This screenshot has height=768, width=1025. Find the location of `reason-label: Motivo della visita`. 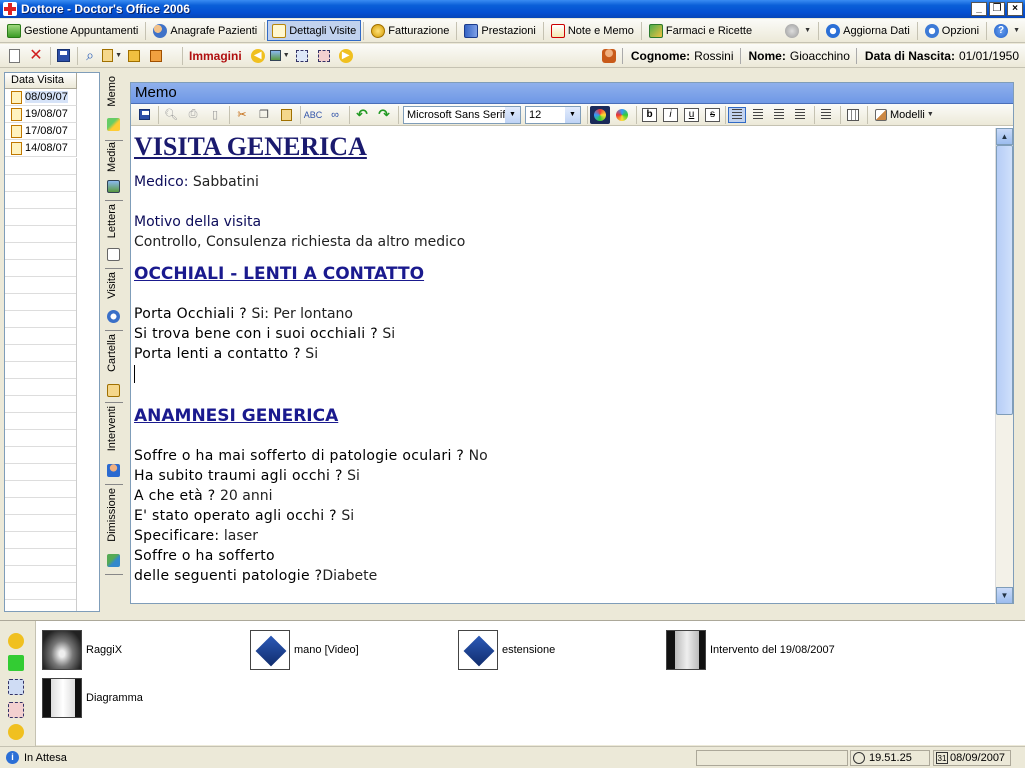

reason-label: Motivo della visita is located at coordinates (198, 222).